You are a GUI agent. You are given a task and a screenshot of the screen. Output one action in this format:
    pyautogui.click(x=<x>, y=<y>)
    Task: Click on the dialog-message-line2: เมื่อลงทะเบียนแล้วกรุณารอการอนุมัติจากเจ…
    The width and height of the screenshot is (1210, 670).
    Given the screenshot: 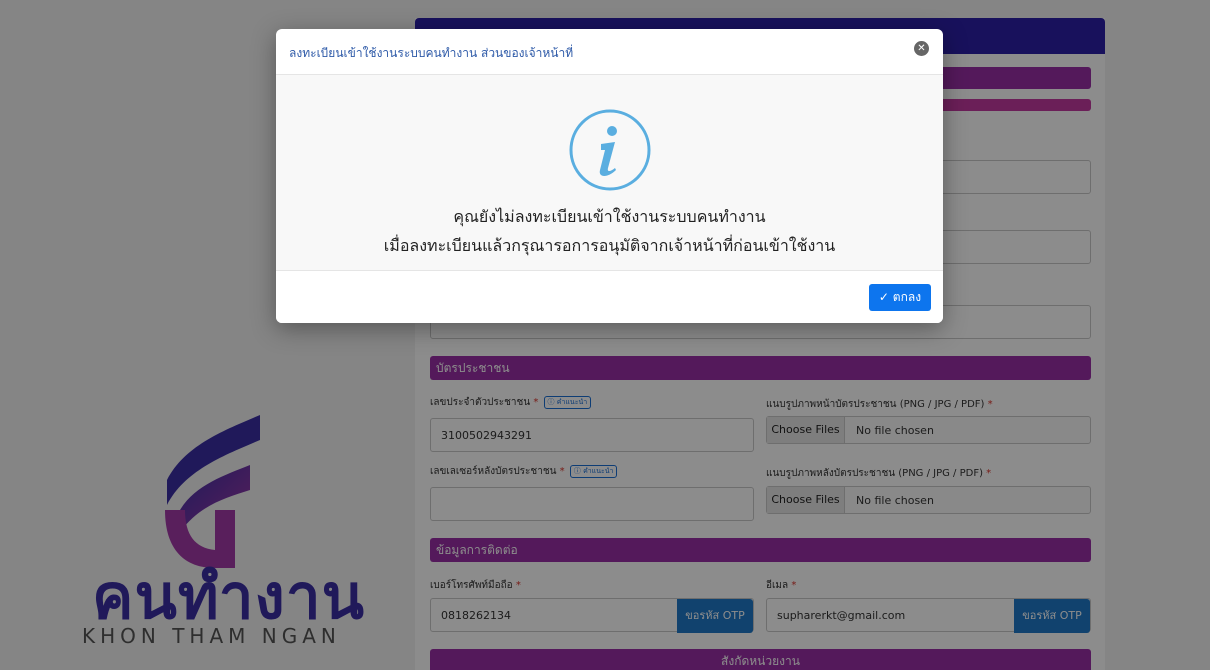 What is the action you would take?
    pyautogui.click(x=609, y=245)
    